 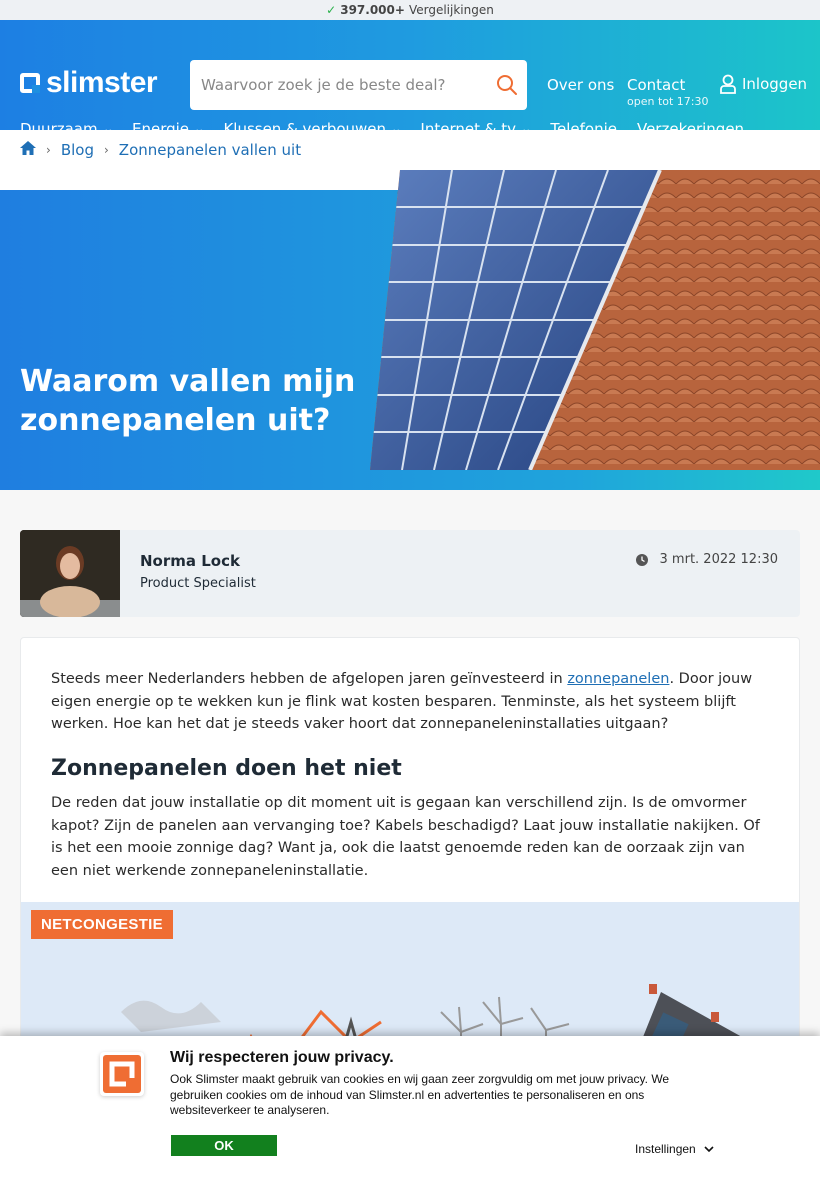 I want to click on nav-label: Duurzaam, so click(x=59, y=129).